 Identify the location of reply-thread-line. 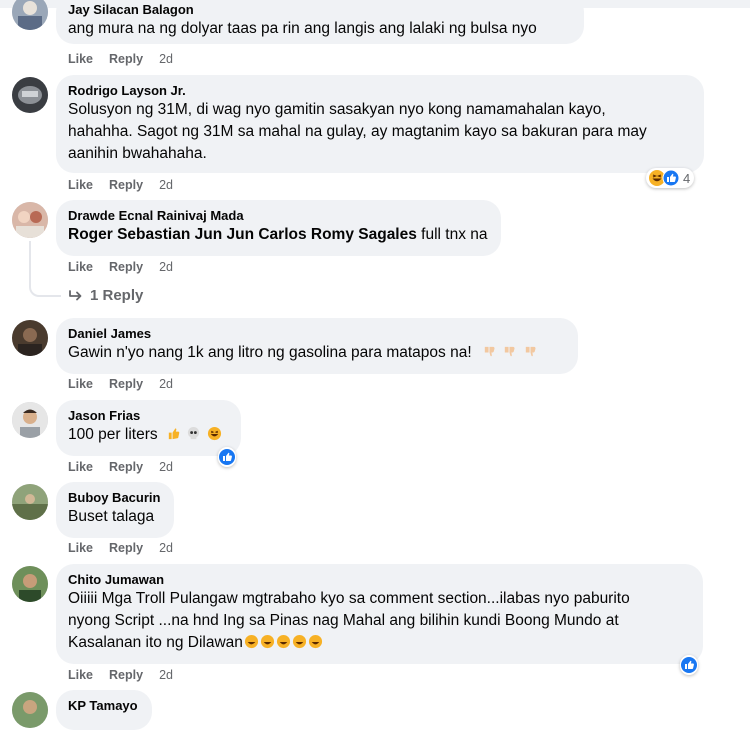
(45, 269).